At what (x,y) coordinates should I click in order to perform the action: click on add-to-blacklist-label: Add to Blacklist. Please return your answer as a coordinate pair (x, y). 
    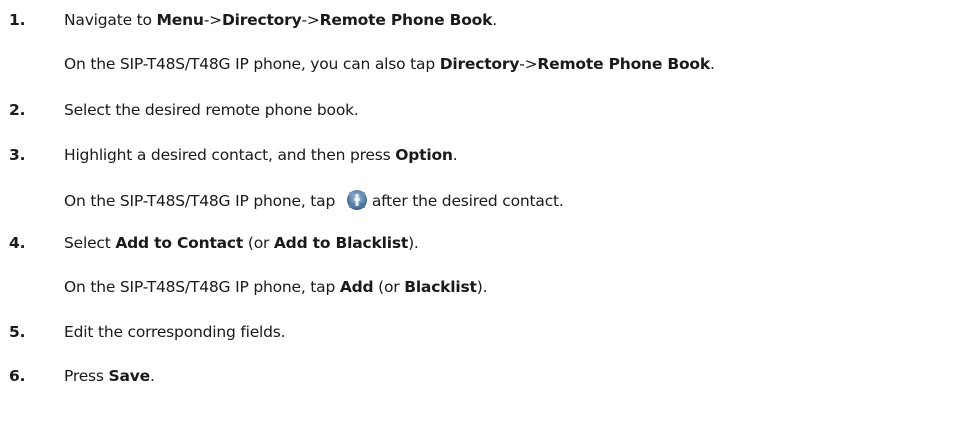
    Looking at the image, I should click on (341, 243).